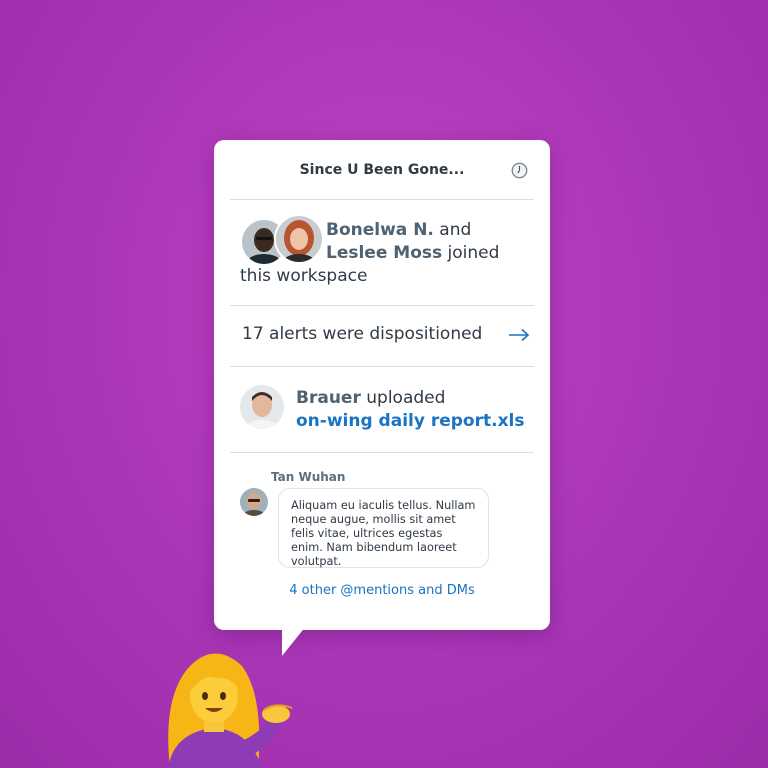  I want to click on upload-text: Brauer uploaded on-wing daily report.xls, so click(410, 410).